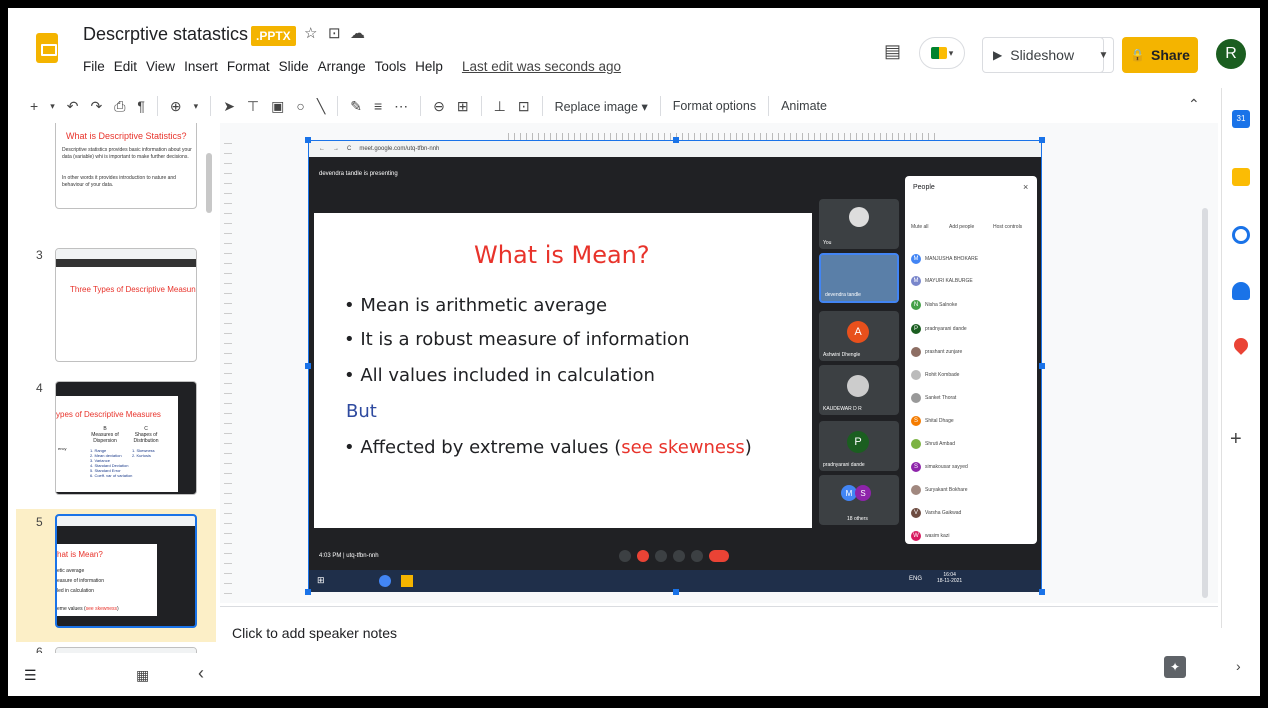 This screenshot has height=708, width=1268. Describe the element at coordinates (119, 106) in the screenshot. I see `print-icon: ⎙` at that location.